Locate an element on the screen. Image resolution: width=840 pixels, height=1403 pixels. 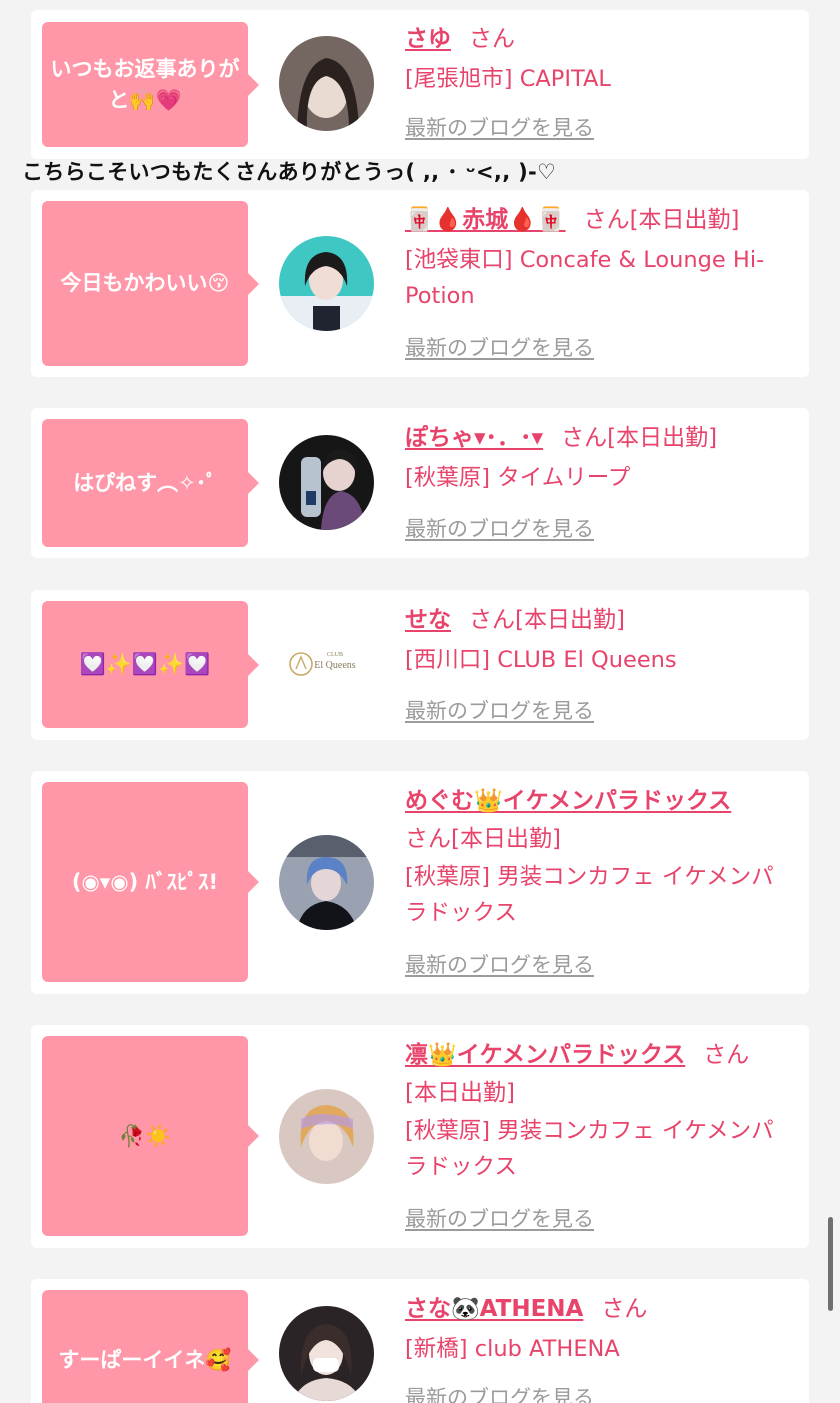
name-line: さゆ さん is located at coordinates (598, 39).